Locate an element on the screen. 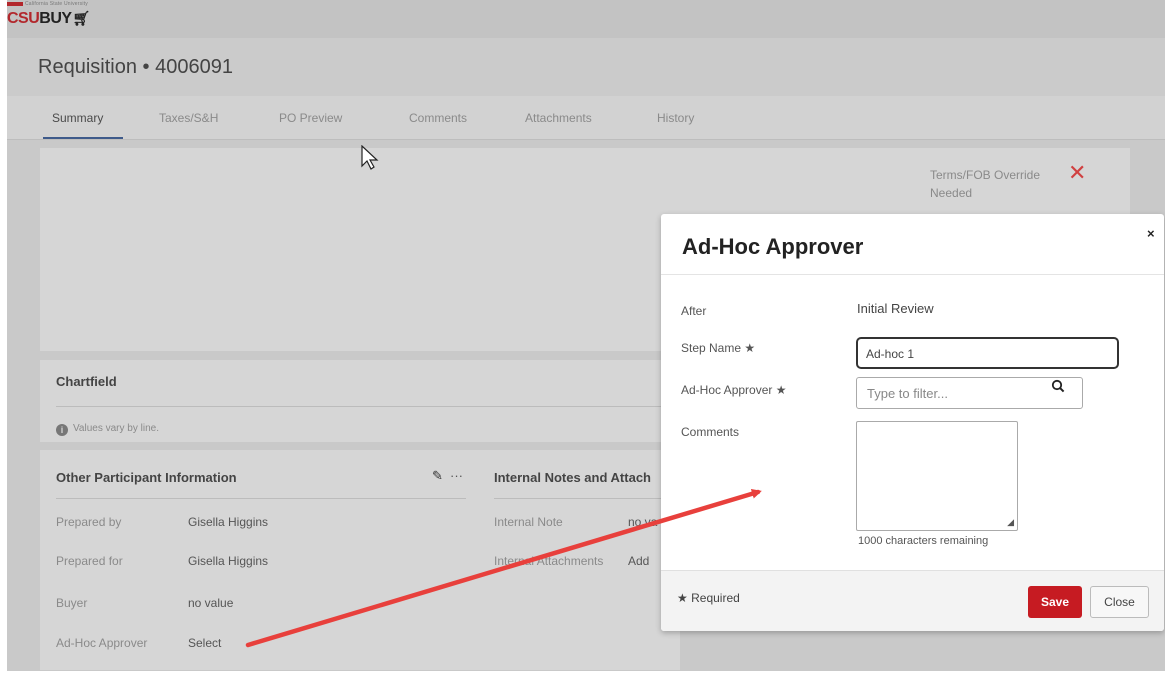 The width and height of the screenshot is (1165, 675). internal-note-label: Internal Note is located at coordinates (528, 522).